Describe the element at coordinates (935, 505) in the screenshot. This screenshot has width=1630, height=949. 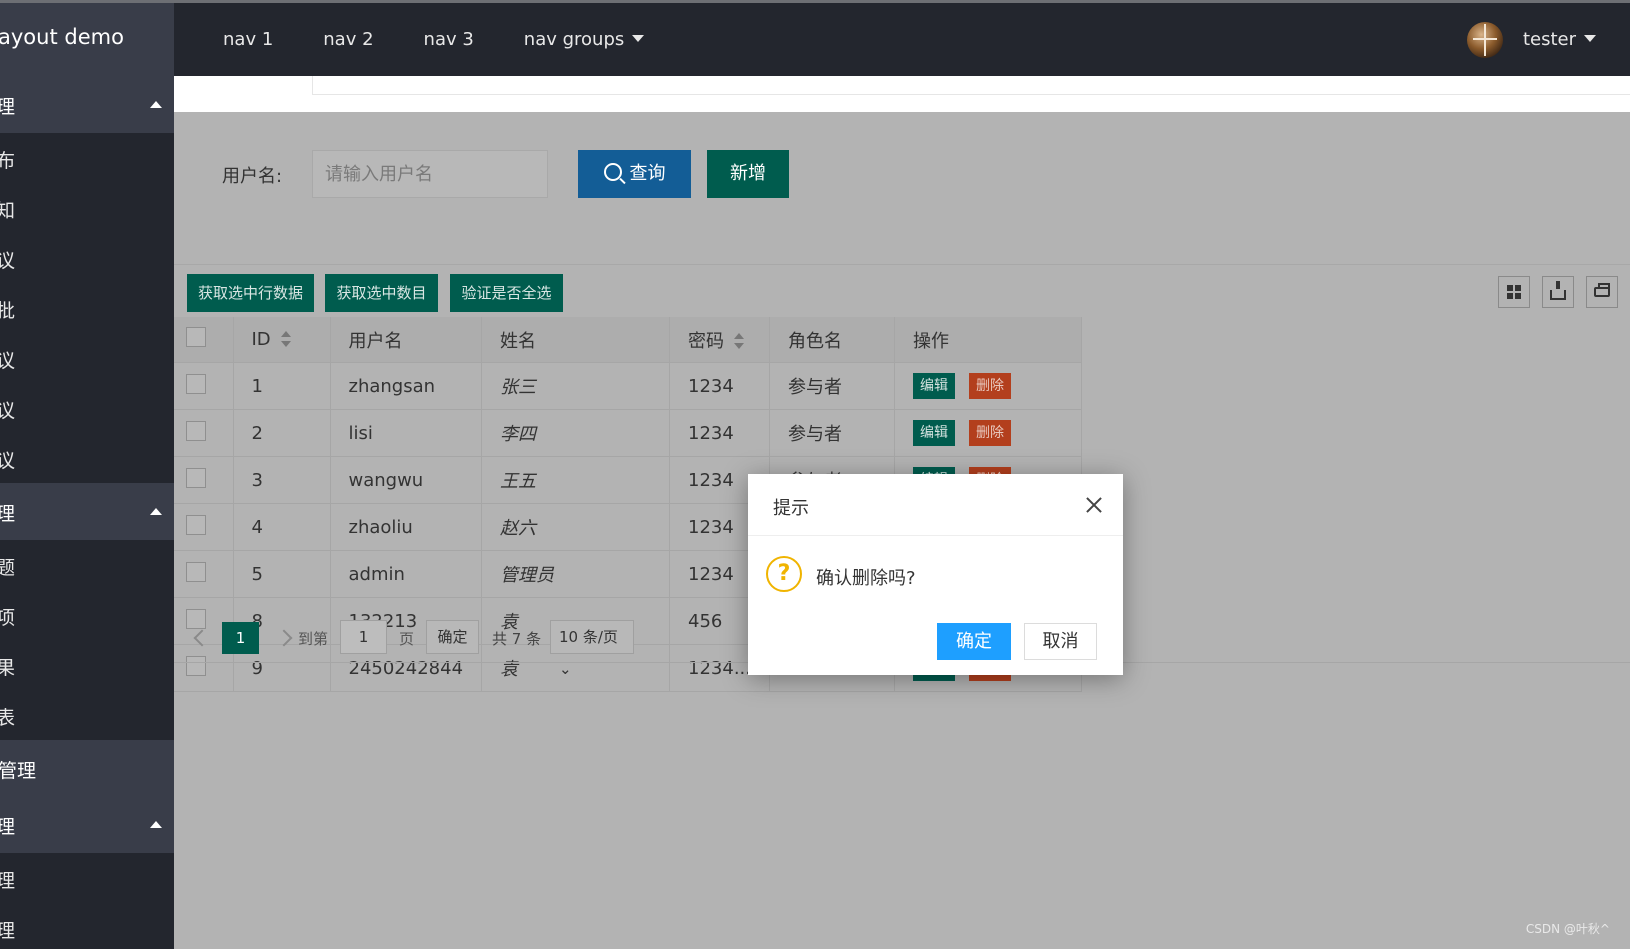
I see `dialog-header: 提示` at that location.